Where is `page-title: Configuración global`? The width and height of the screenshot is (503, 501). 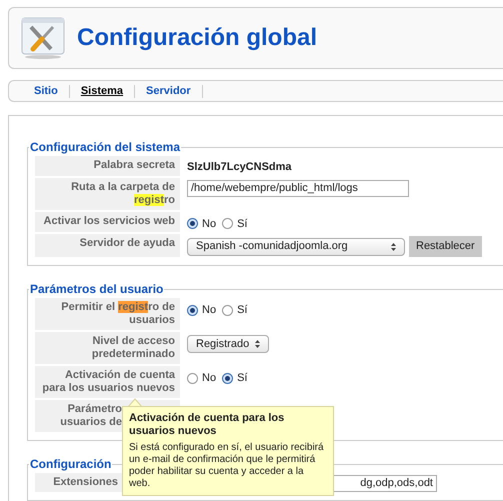
page-title: Configuración global is located at coordinates (197, 38).